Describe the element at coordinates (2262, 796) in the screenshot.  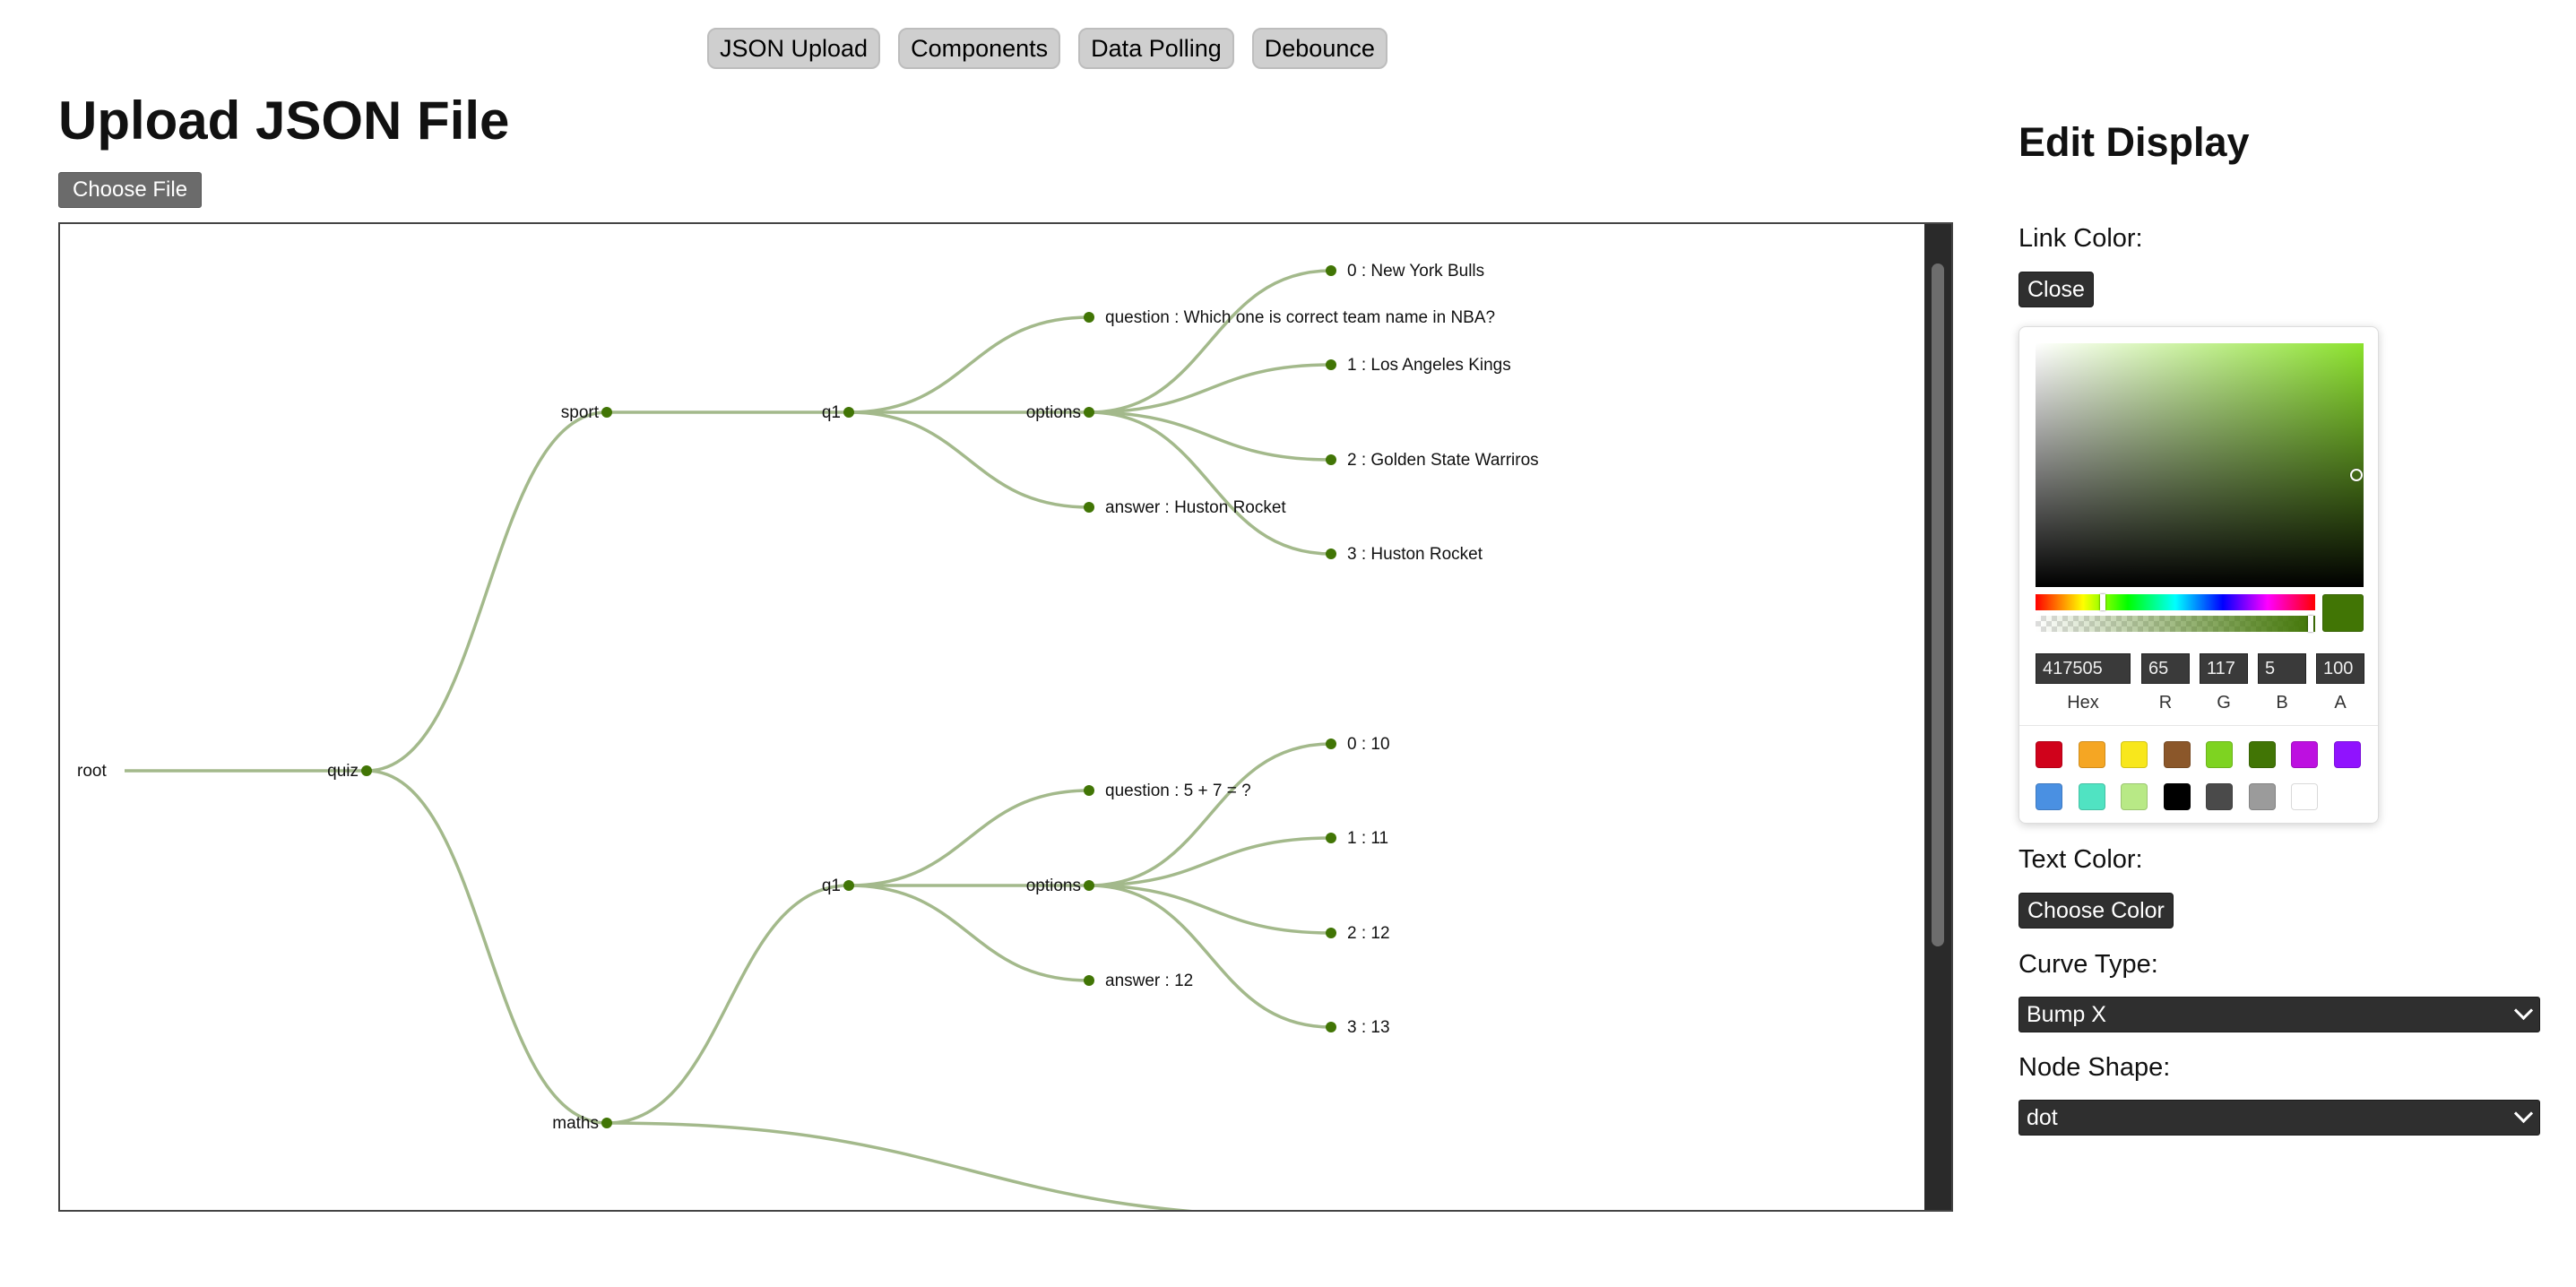
I see `preset-swatch-gray` at that location.